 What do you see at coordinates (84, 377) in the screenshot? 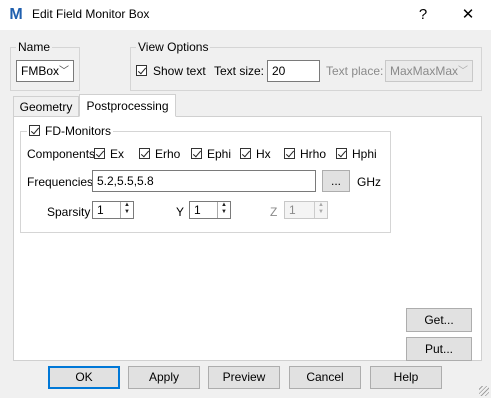
I see `ok-button: OK` at bounding box center [84, 377].